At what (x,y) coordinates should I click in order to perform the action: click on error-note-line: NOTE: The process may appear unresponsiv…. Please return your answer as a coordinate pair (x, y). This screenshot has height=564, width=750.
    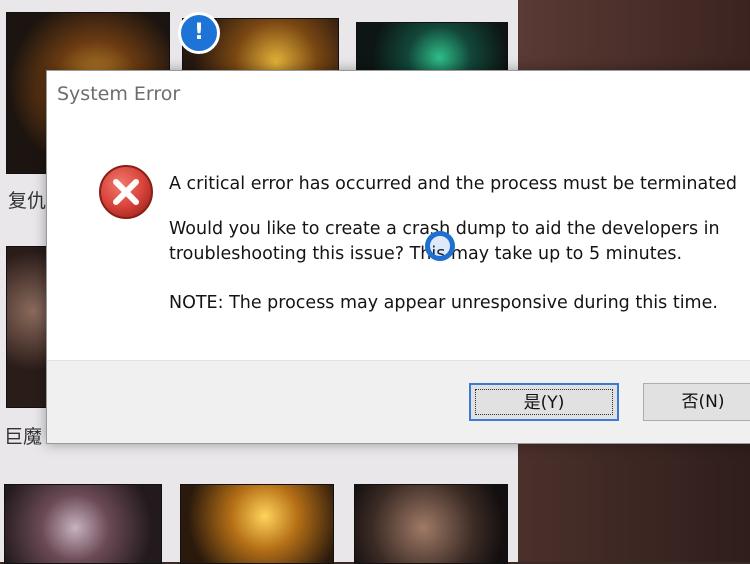
    Looking at the image, I should click on (443, 303).